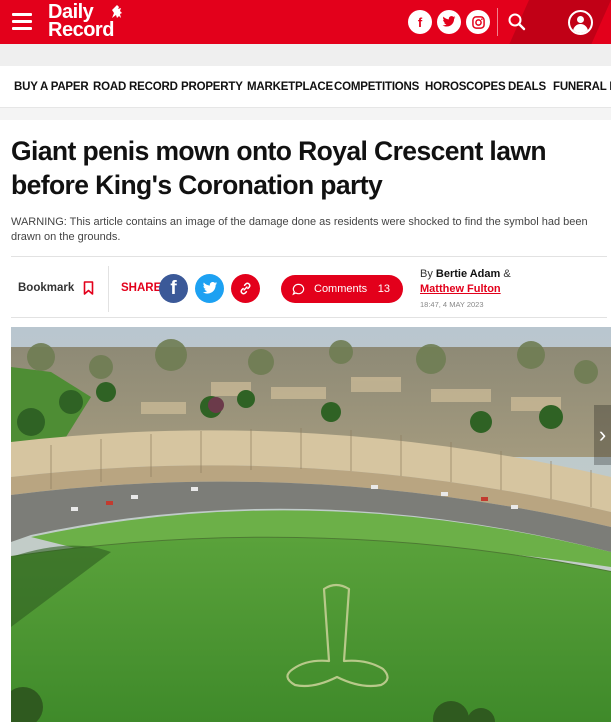 The image size is (611, 722). What do you see at coordinates (376, 87) in the screenshot?
I see `nav-item-competitions: COMPETITIONS` at bounding box center [376, 87].